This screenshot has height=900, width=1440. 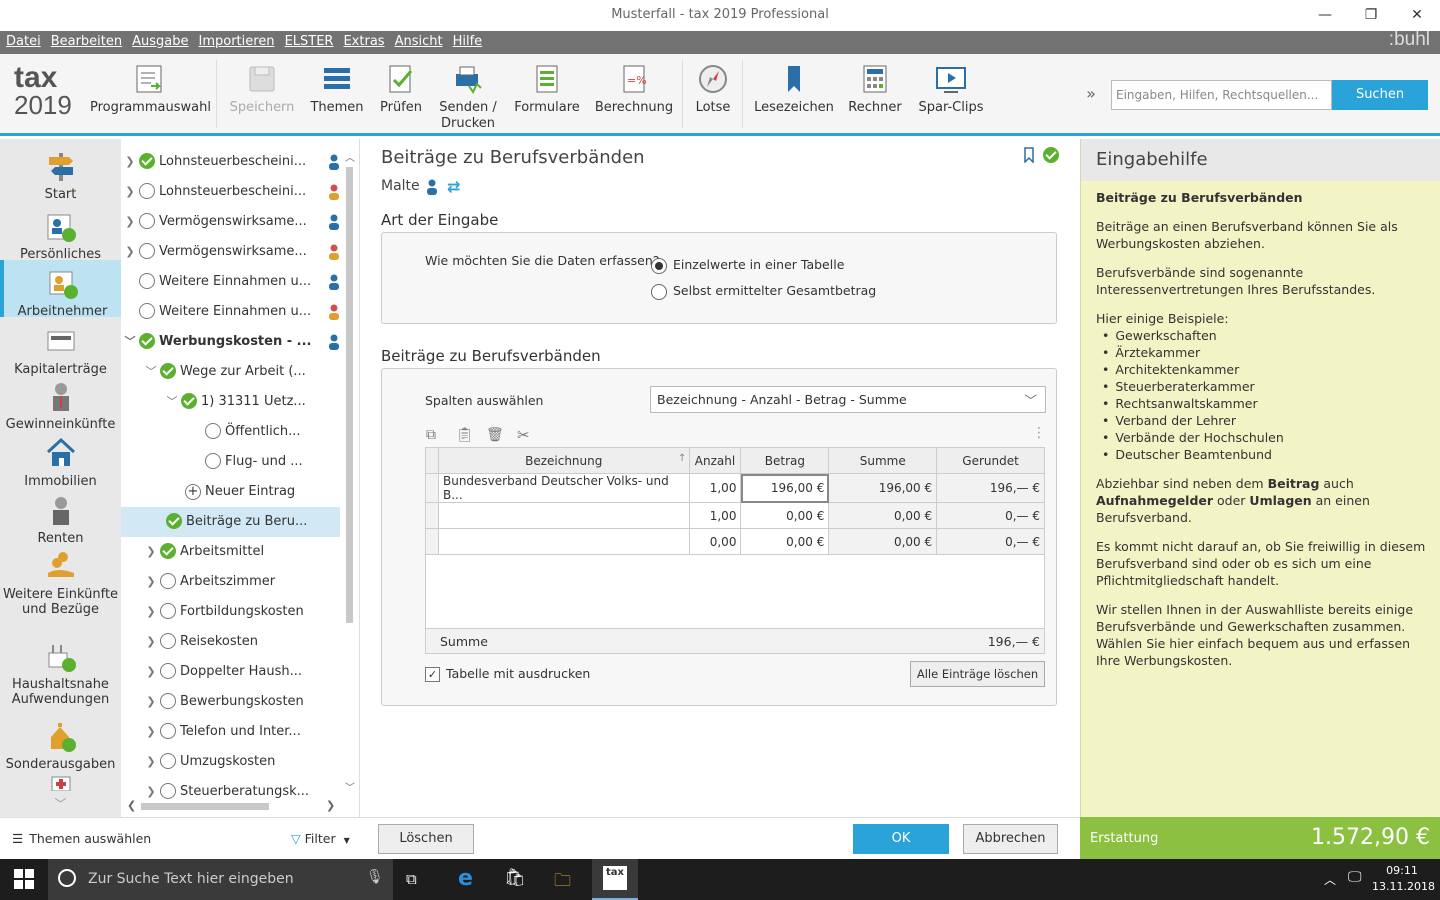 What do you see at coordinates (468, 93) in the screenshot?
I see `senden-drucken-button: Senden / Drucken` at bounding box center [468, 93].